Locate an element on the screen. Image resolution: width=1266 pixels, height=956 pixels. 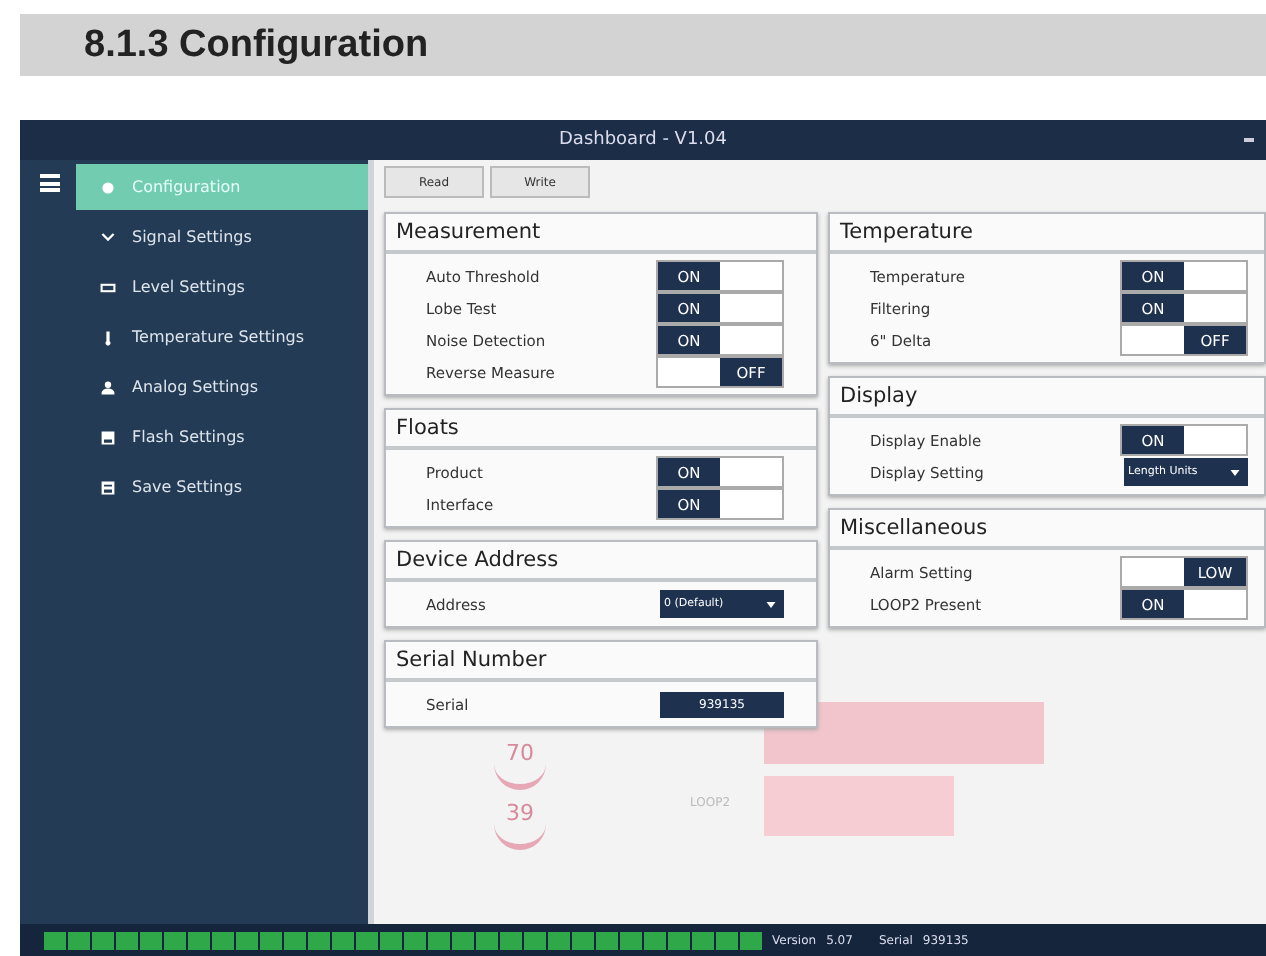
sidebar-item: Analog Settings is located at coordinates (222, 387).